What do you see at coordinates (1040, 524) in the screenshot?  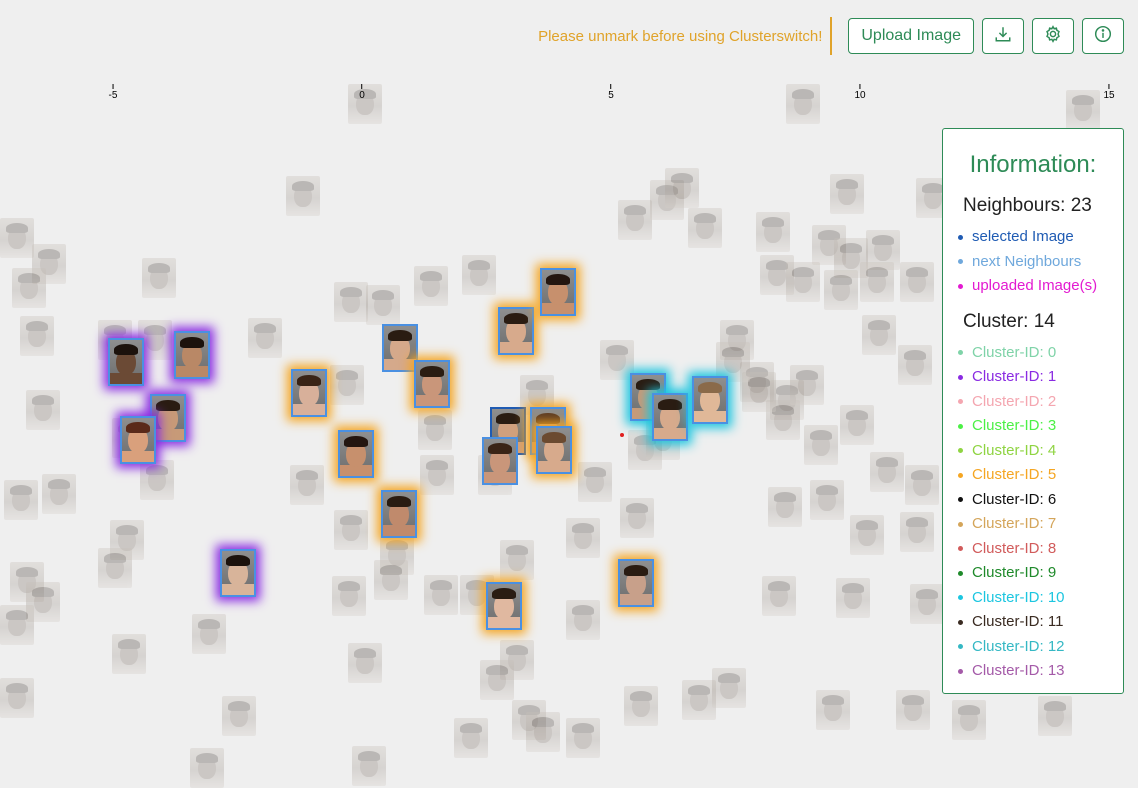 I see `cluster-legend-item: Cluster-ID: 7` at bounding box center [1040, 524].